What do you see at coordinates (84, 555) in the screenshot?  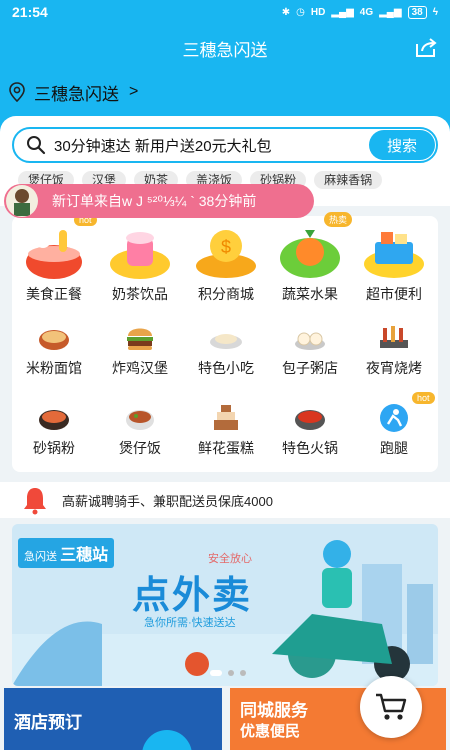 I see `banner-brand-name: 三穗站` at bounding box center [84, 555].